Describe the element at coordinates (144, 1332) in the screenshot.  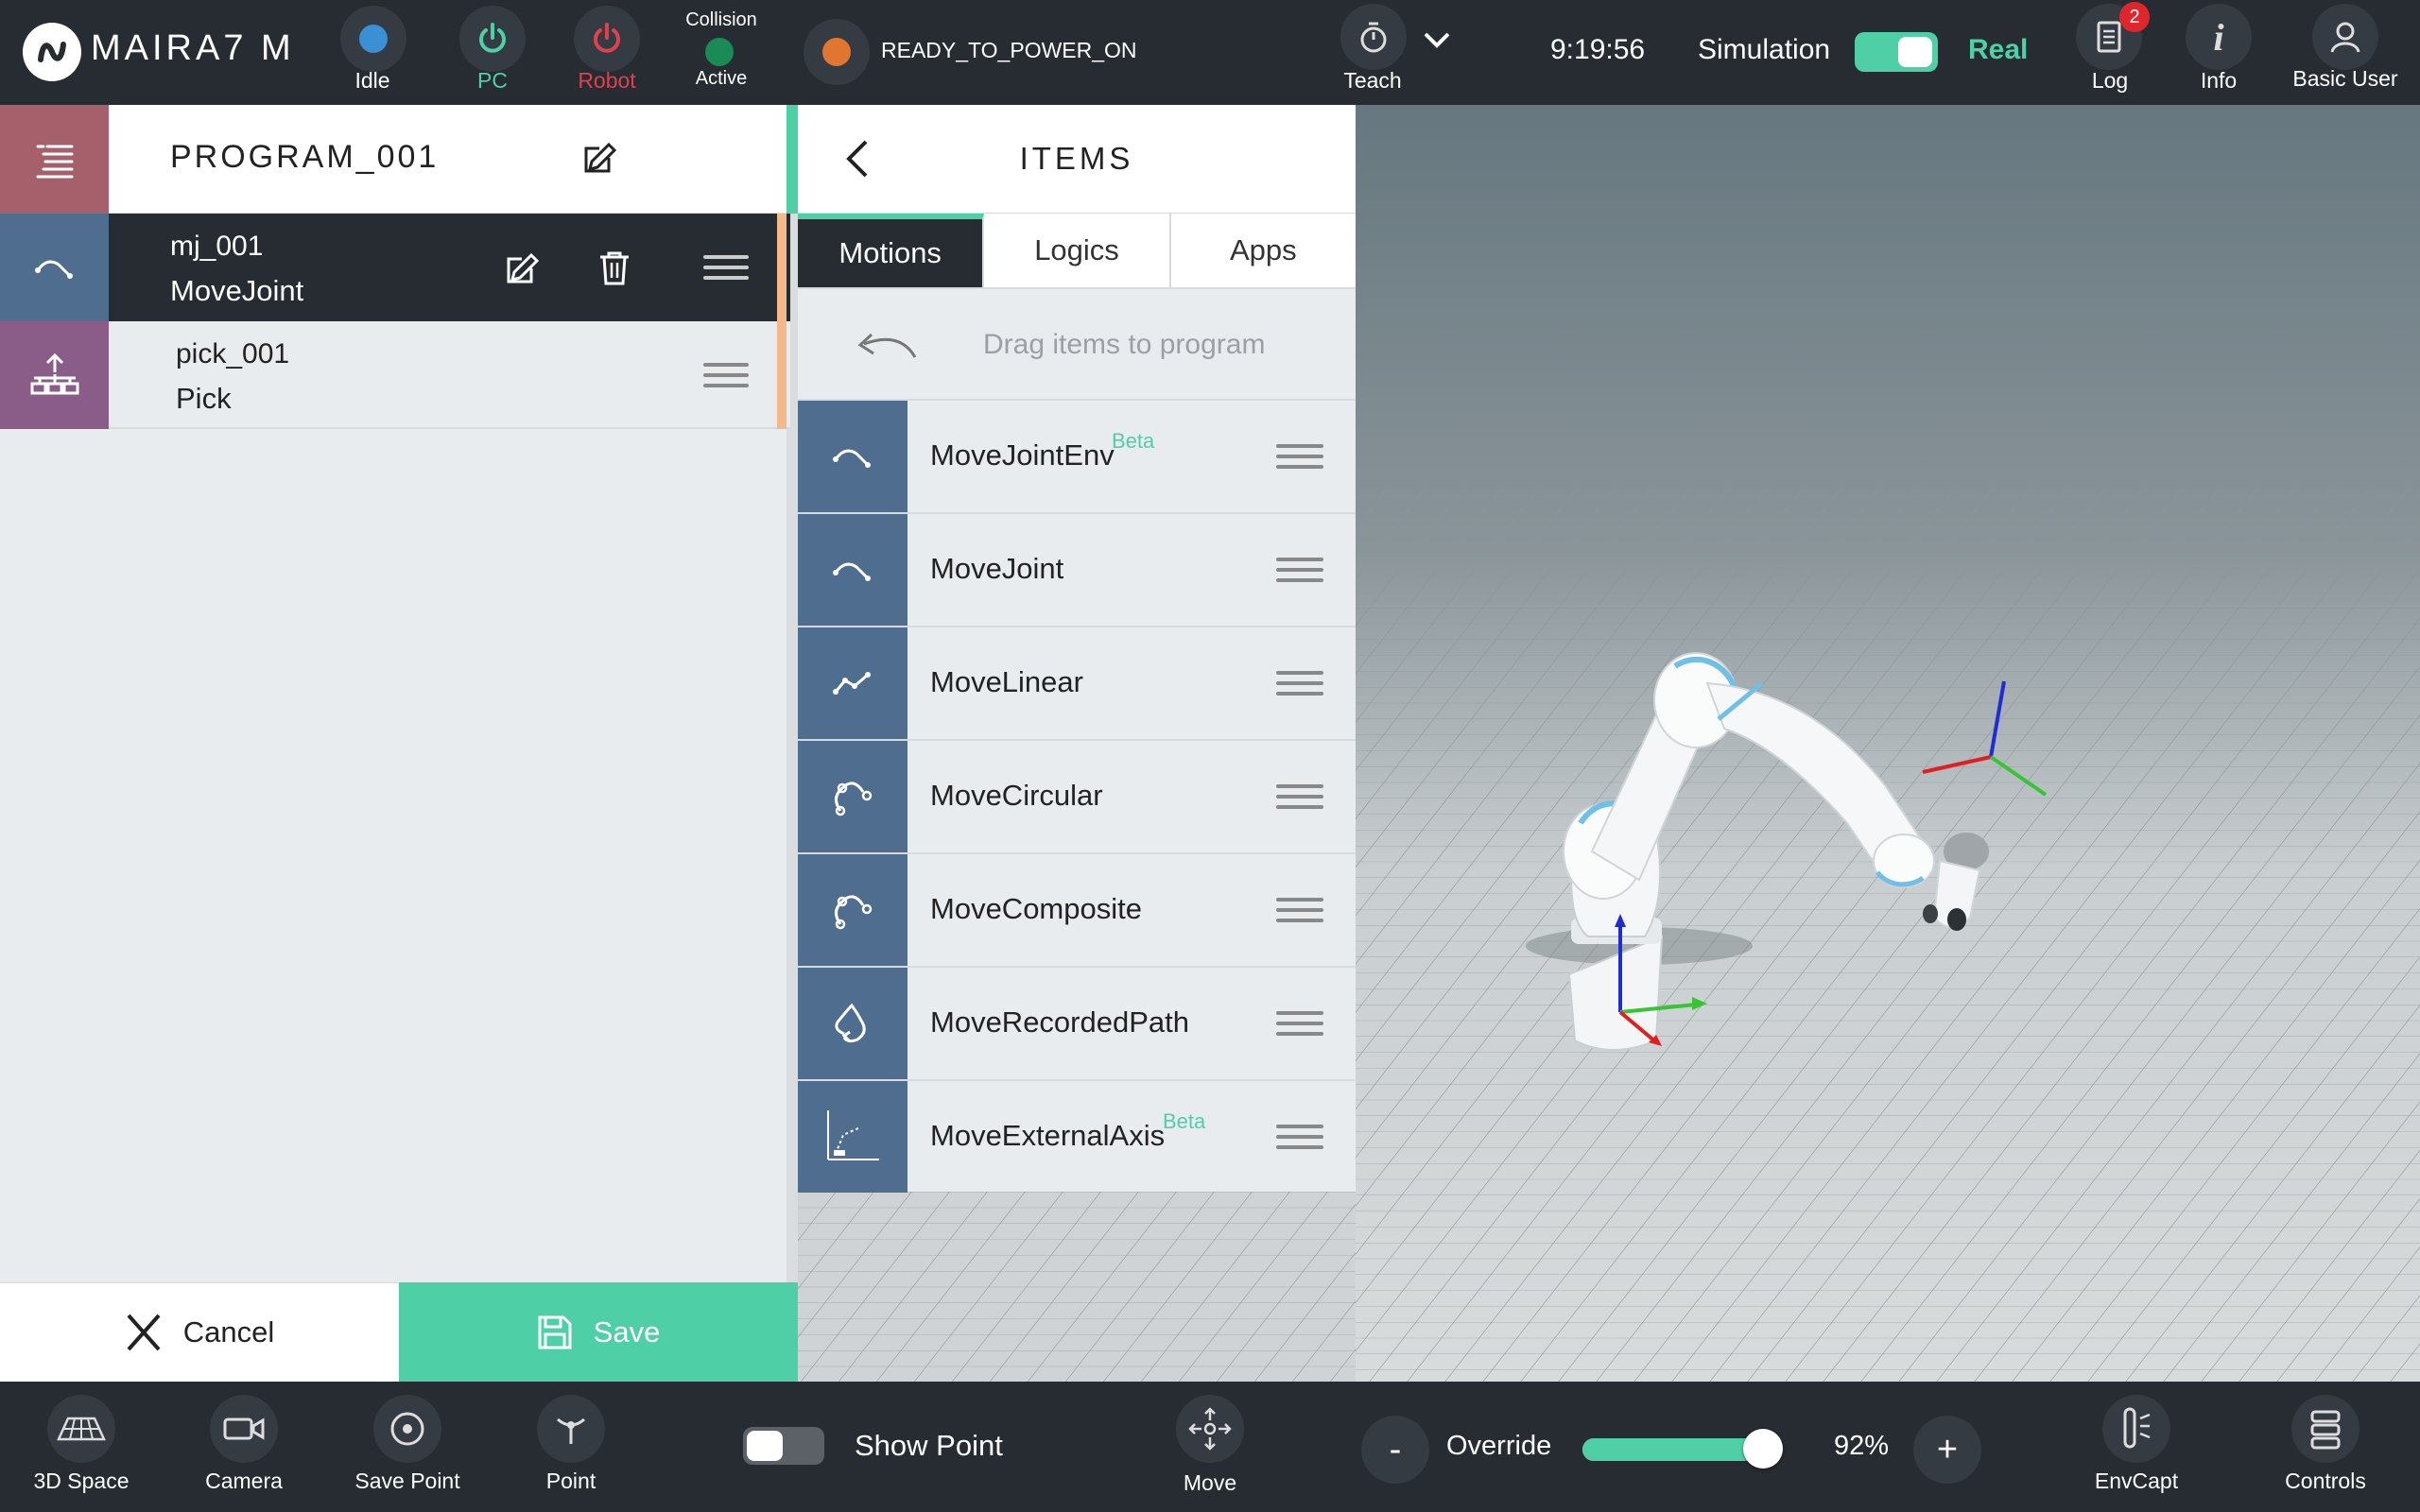
I see `close-icon` at that location.